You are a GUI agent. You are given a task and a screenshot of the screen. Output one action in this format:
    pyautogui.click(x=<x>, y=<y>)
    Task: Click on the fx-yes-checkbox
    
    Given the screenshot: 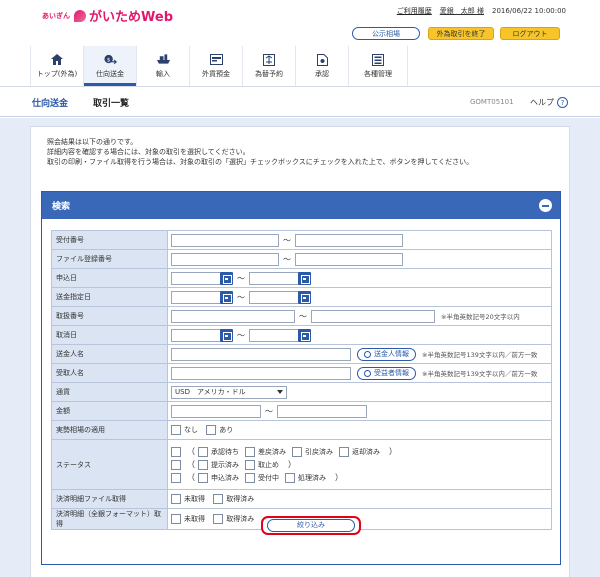 What is the action you would take?
    pyautogui.click(x=211, y=430)
    